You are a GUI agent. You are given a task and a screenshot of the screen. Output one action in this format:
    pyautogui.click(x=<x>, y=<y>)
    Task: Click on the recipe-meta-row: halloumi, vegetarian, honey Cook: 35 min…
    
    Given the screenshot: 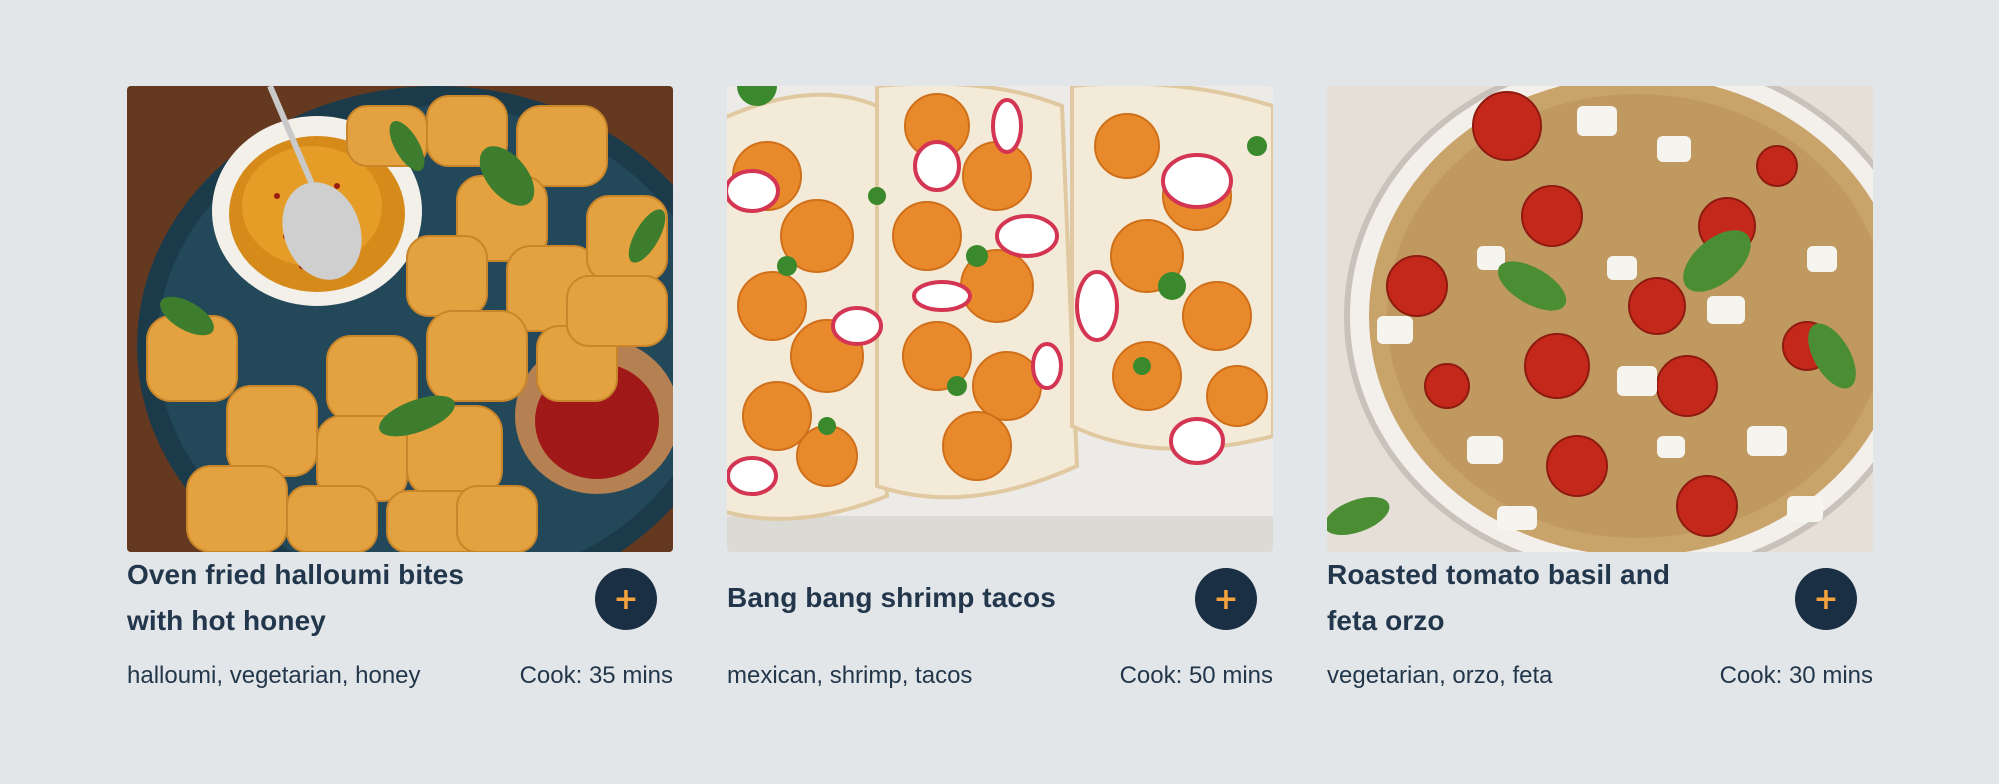 What is the action you would take?
    pyautogui.click(x=400, y=676)
    